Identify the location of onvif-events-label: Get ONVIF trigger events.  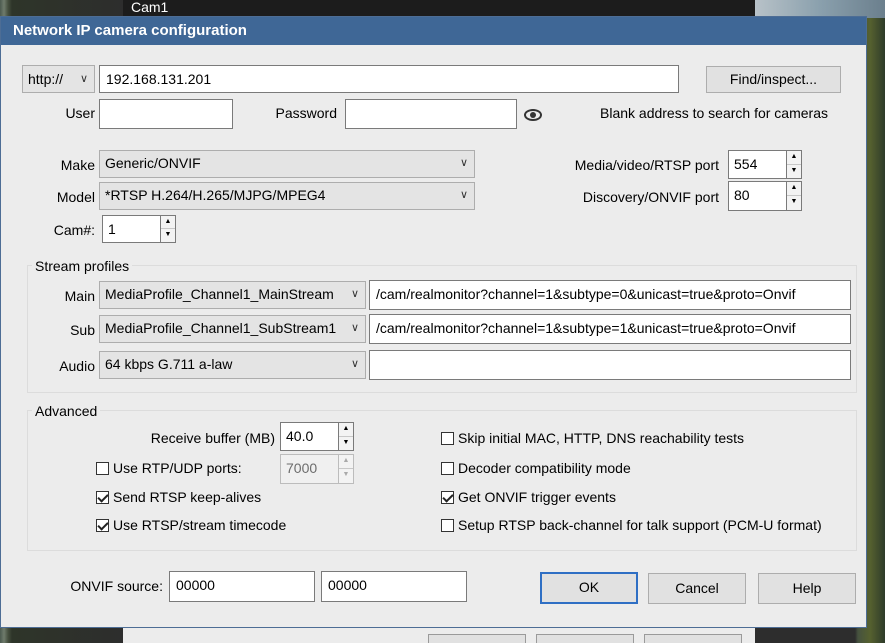
(537, 497).